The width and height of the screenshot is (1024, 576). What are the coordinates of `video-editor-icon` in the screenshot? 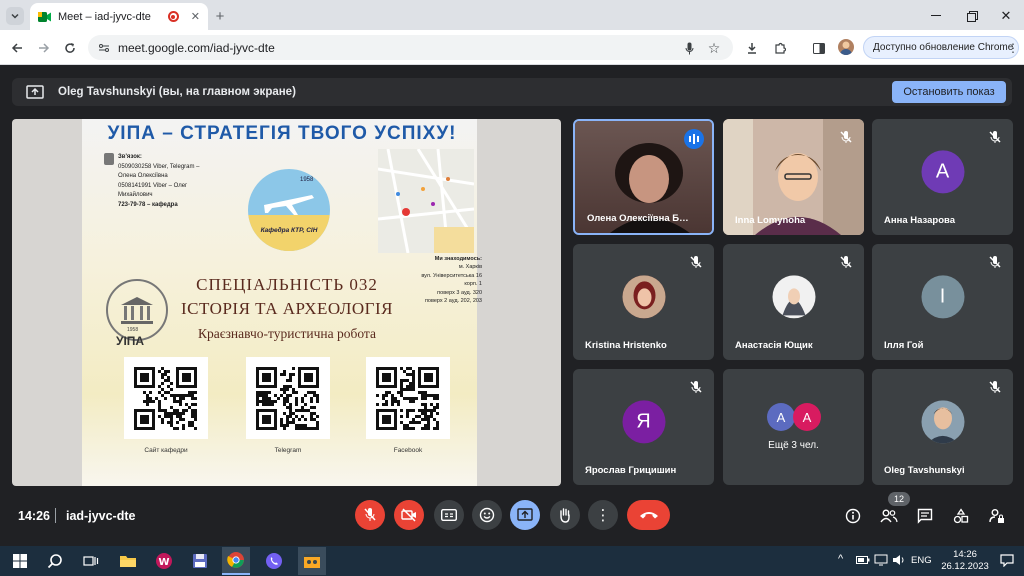 It's located at (312, 561).